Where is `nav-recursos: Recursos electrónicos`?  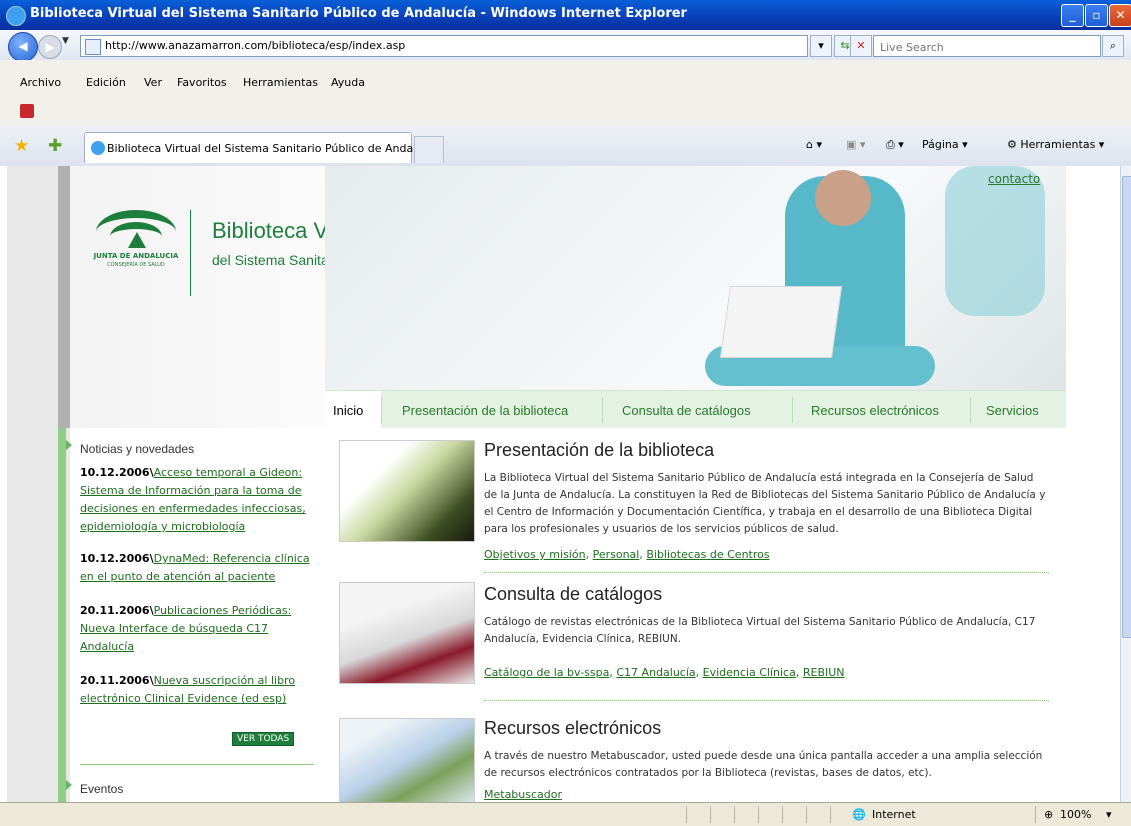 nav-recursos: Recursos electrónicos is located at coordinates (875, 410).